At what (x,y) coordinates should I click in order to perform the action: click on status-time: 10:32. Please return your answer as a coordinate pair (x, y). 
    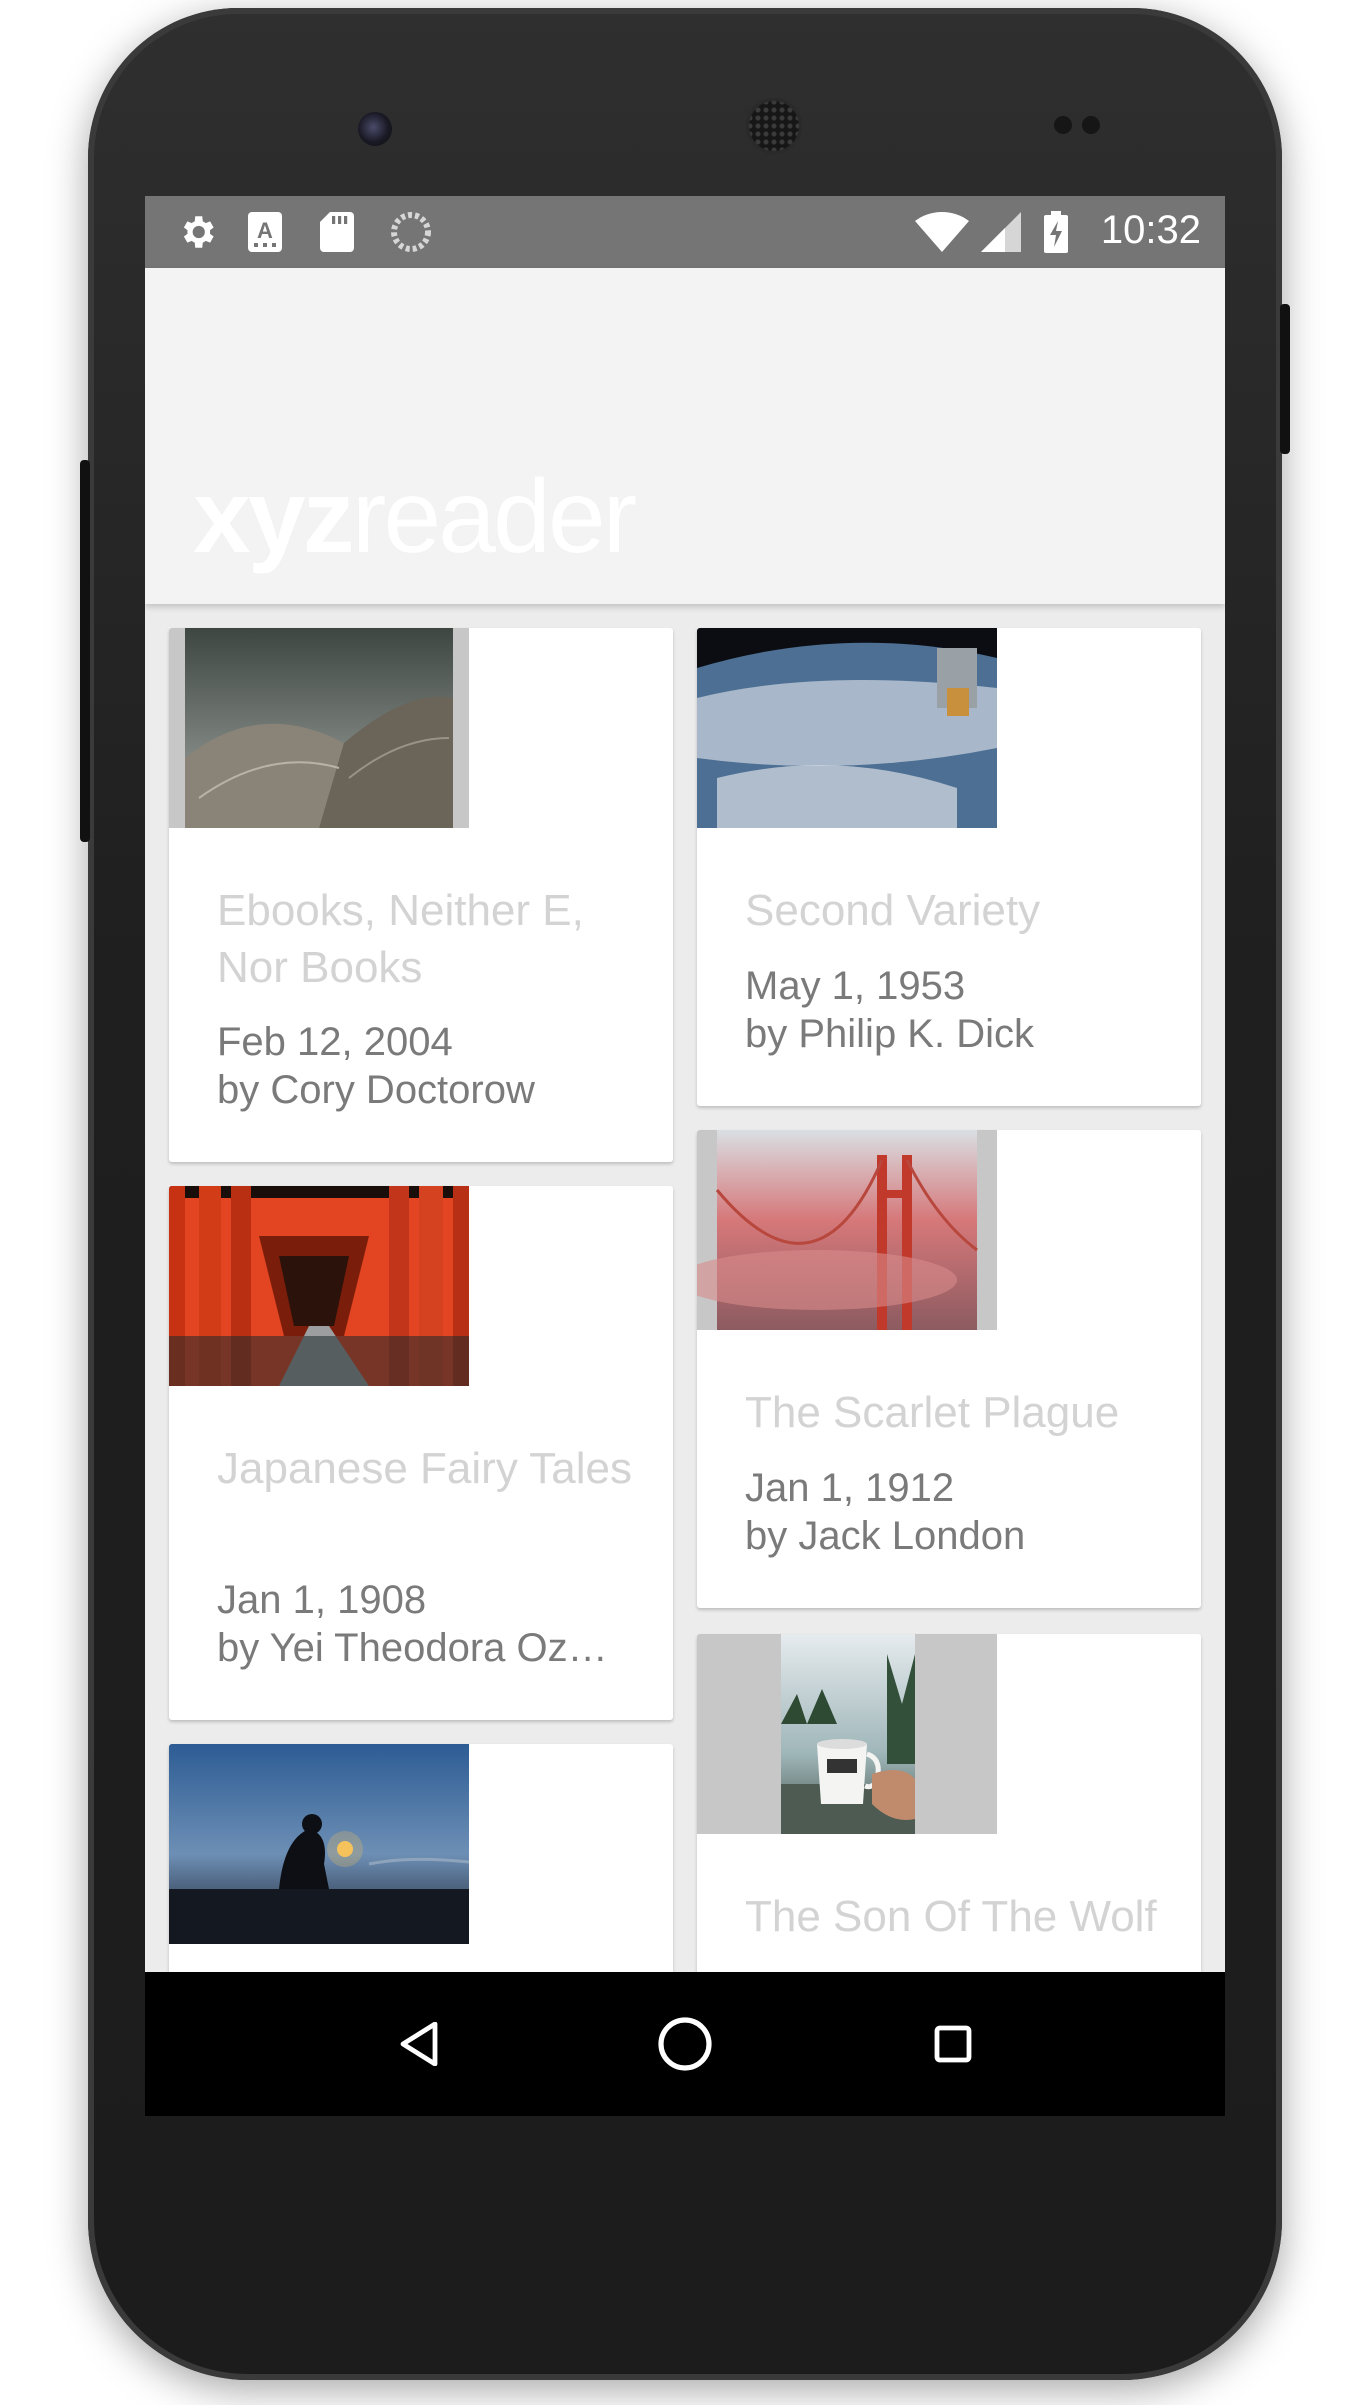
    Looking at the image, I should click on (1150, 230).